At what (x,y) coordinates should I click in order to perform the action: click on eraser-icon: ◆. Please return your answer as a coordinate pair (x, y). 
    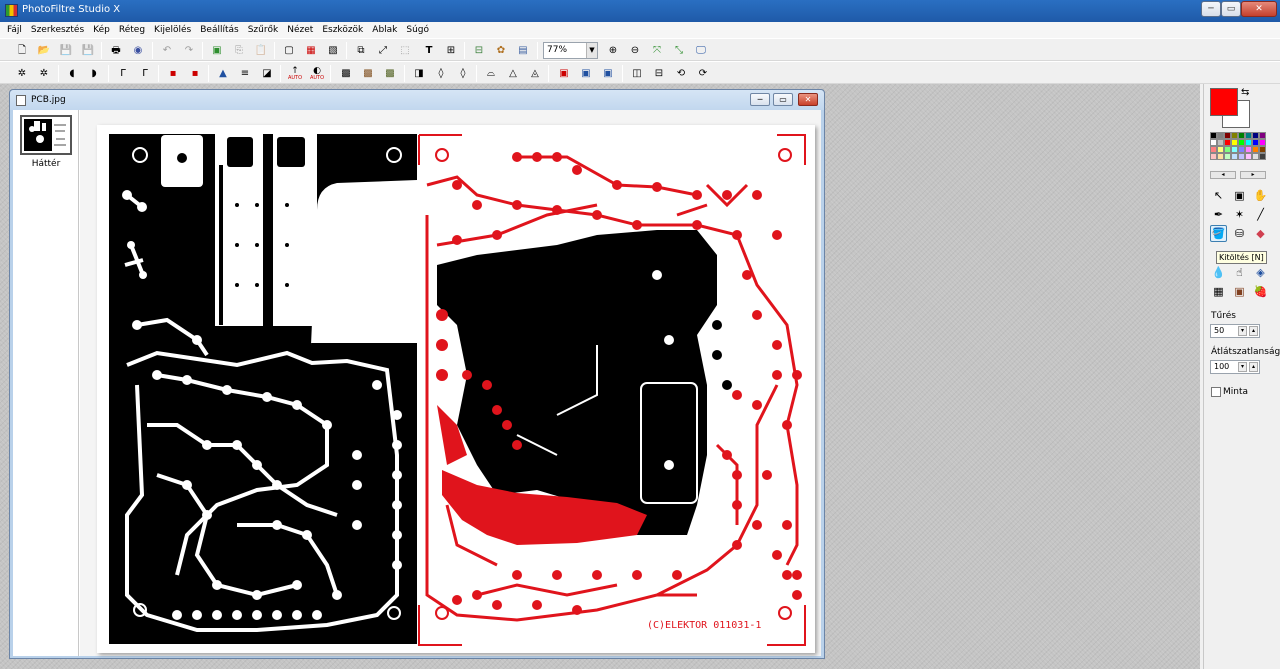
    Looking at the image, I should click on (1260, 233).